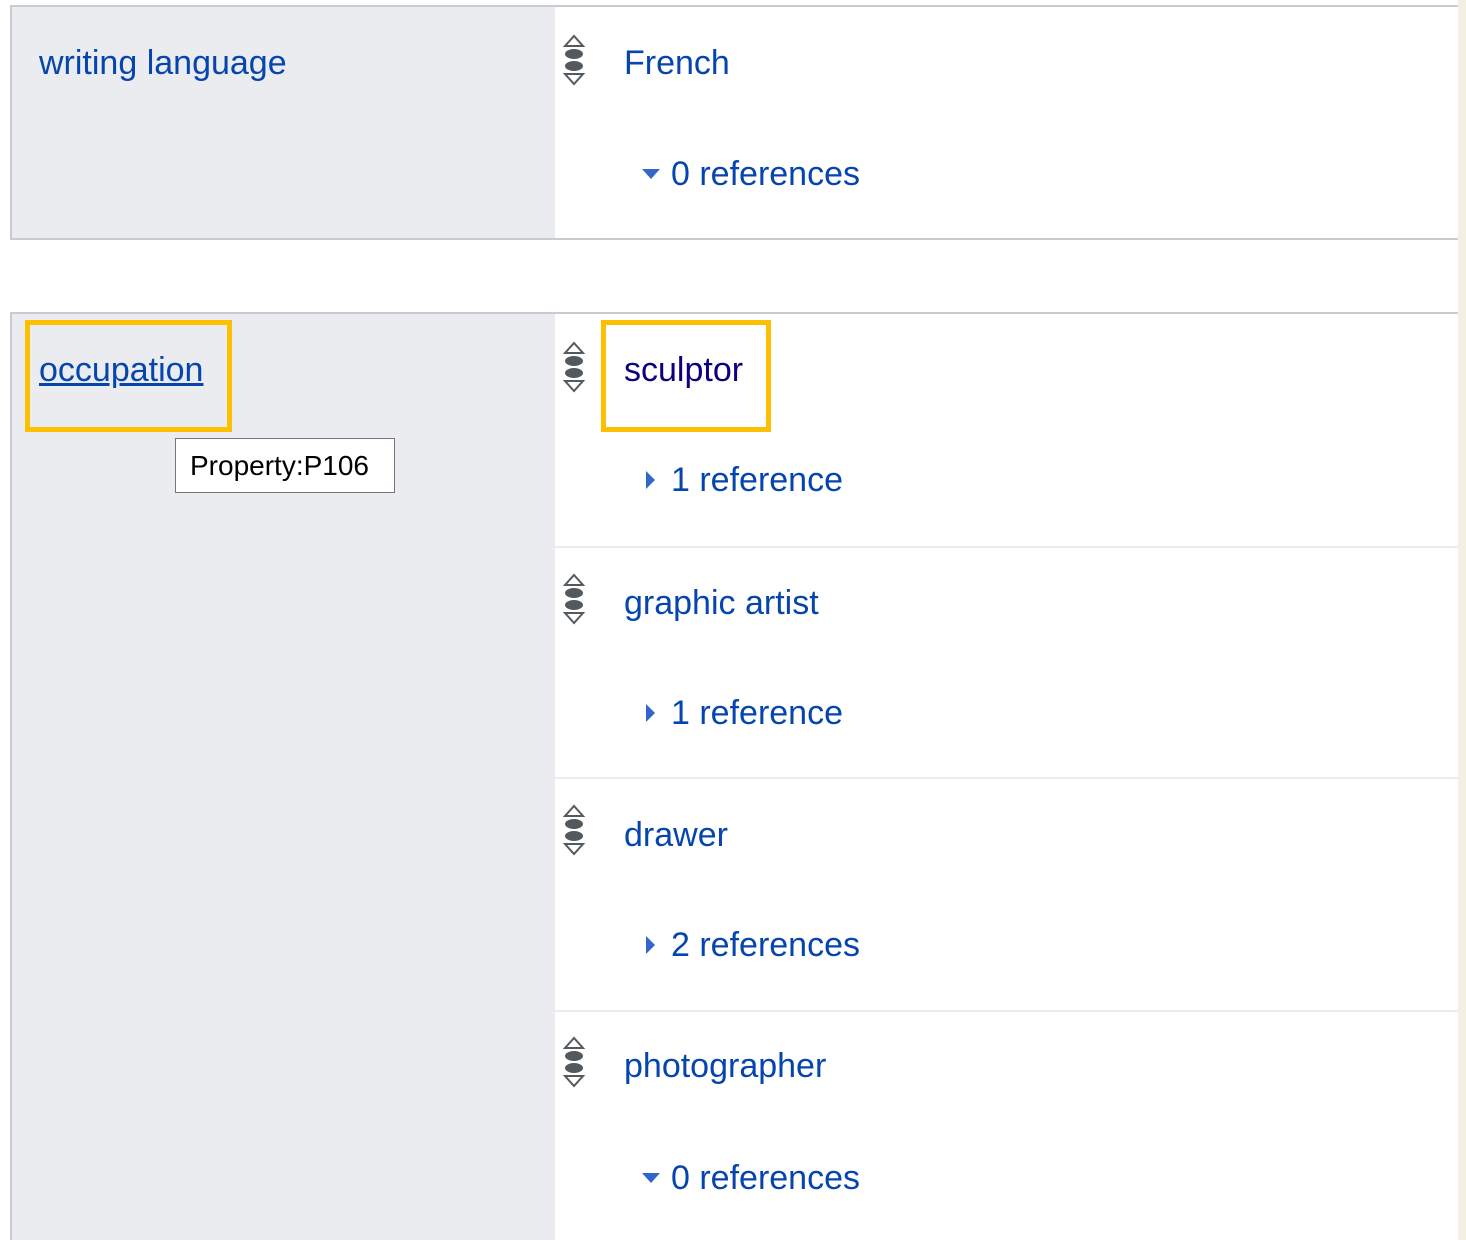 This screenshot has height=1240, width=1466. What do you see at coordinates (1006, 895) in the screenshot?
I see `statement-row: drawer 2 references` at bounding box center [1006, 895].